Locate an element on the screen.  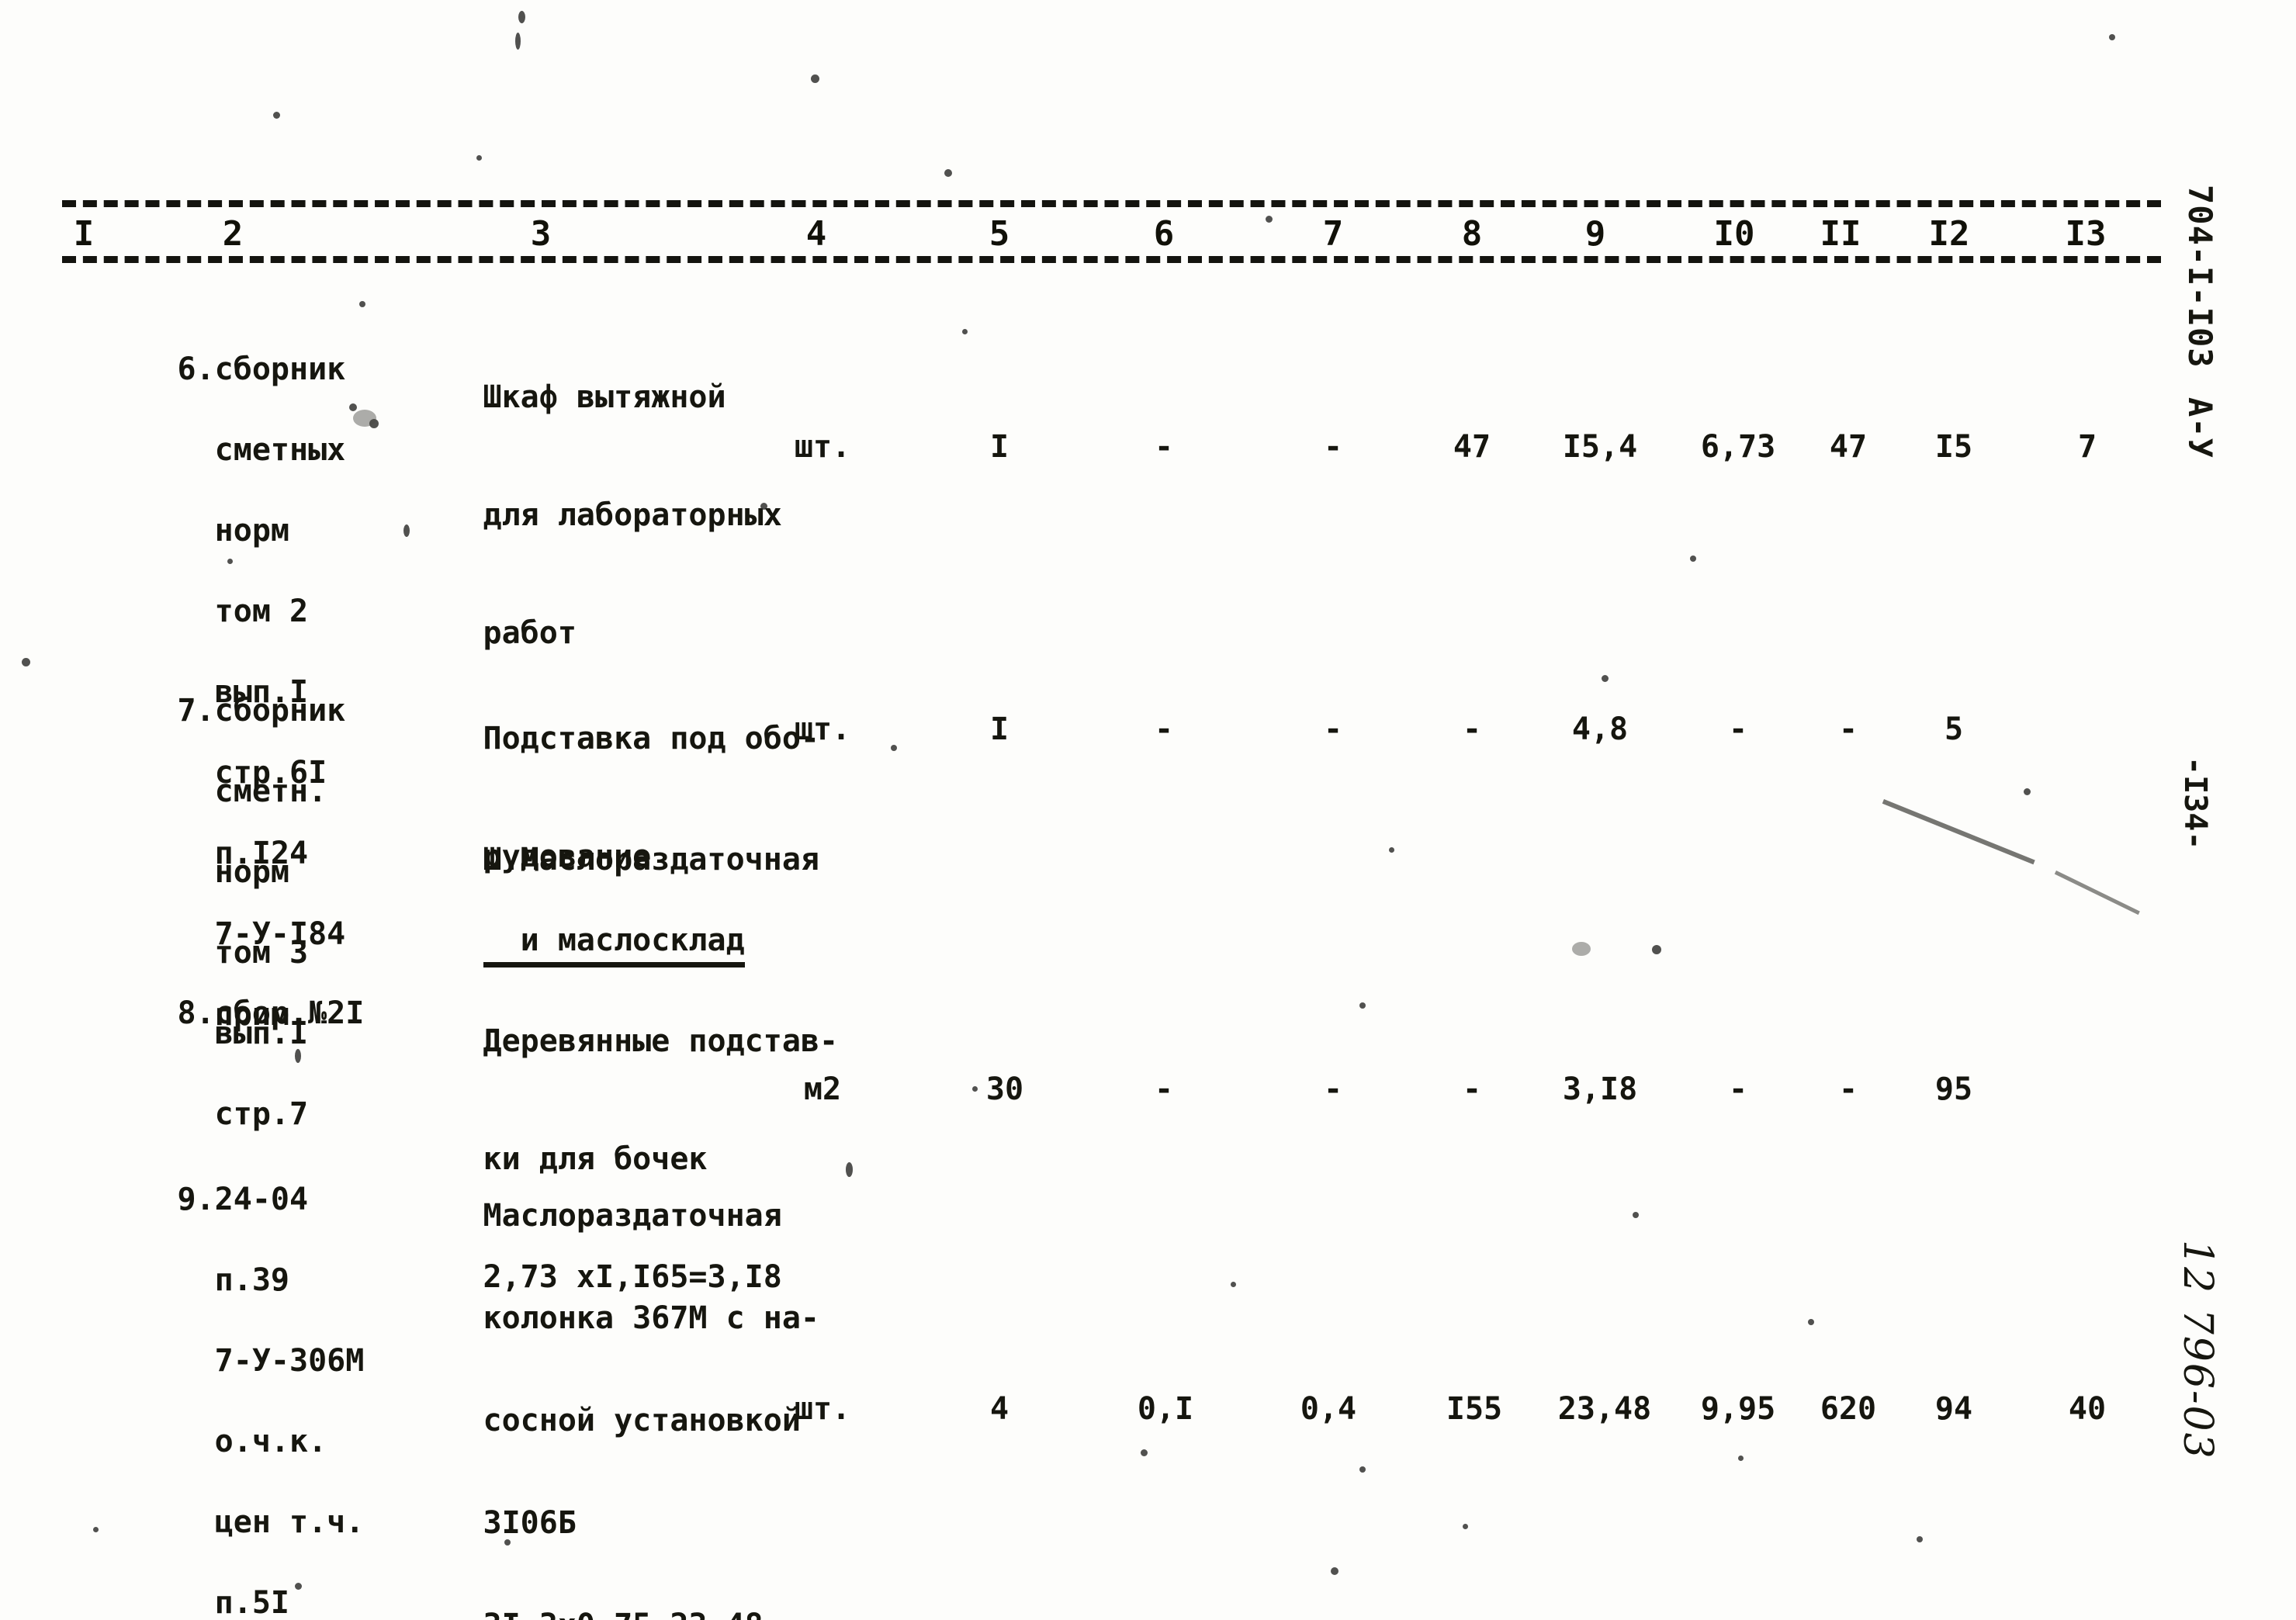
row-reference: 7.сборник сметн. норм том 3 вып.I стр.7 is located at coordinates (206, 912).